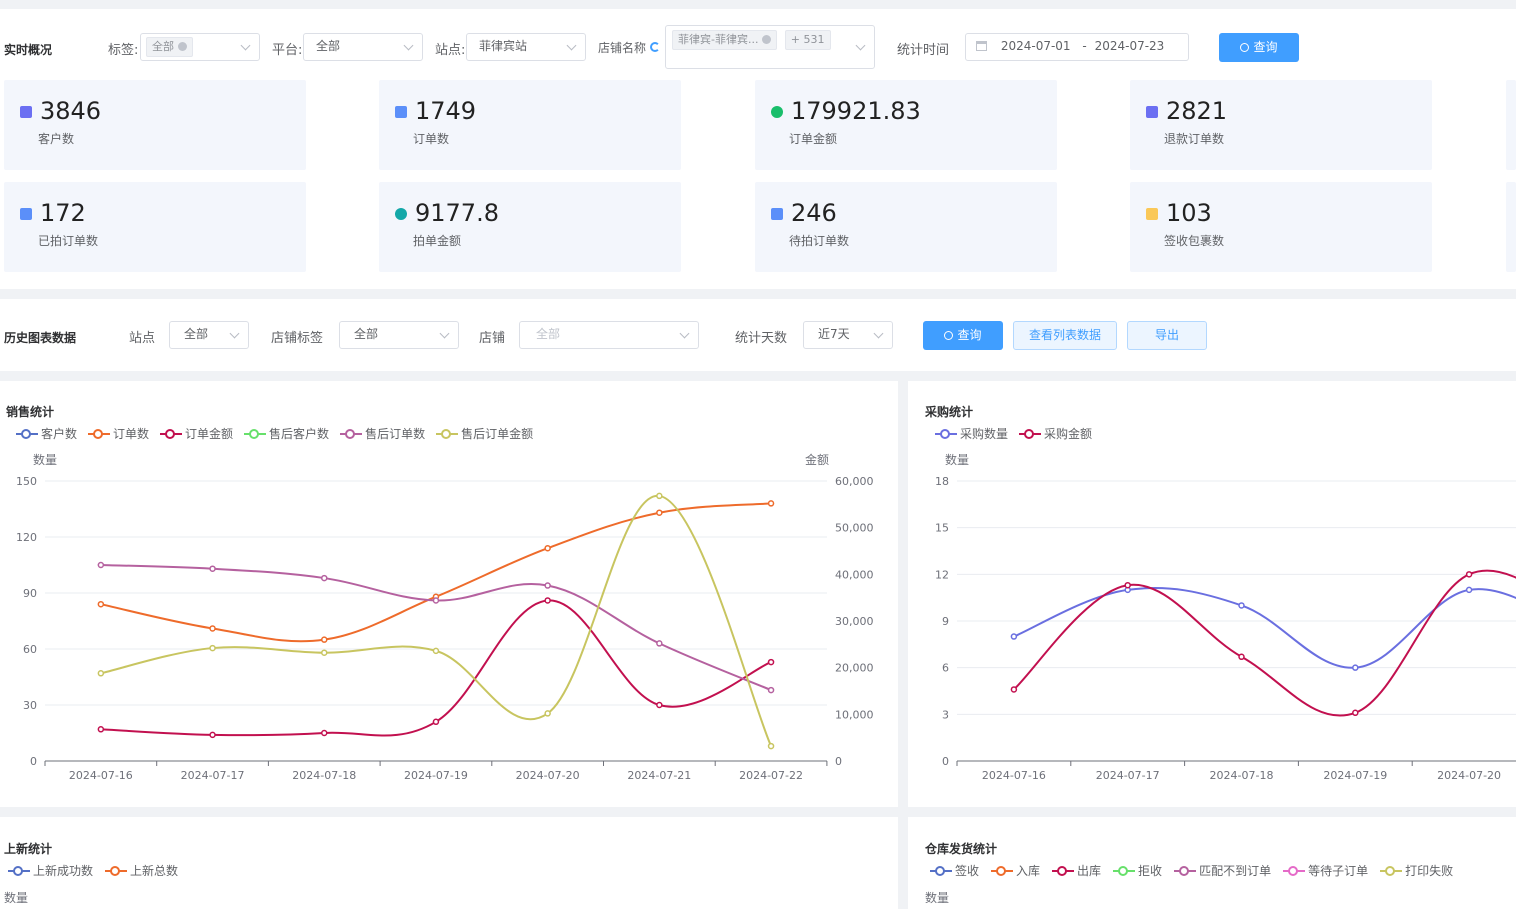 The height and width of the screenshot is (909, 1516). I want to click on x-tick-label: 2024-07-19, so click(436, 775).